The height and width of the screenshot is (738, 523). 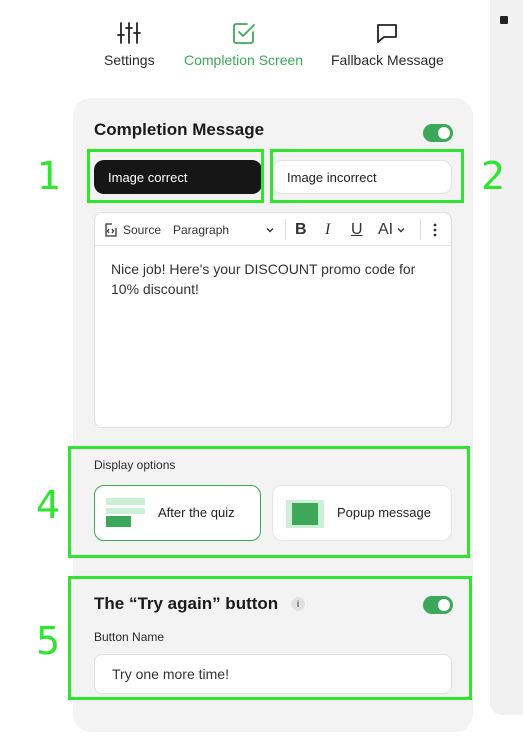 I want to click on tab-completion-screen: Completion Screen, so click(x=243, y=44).